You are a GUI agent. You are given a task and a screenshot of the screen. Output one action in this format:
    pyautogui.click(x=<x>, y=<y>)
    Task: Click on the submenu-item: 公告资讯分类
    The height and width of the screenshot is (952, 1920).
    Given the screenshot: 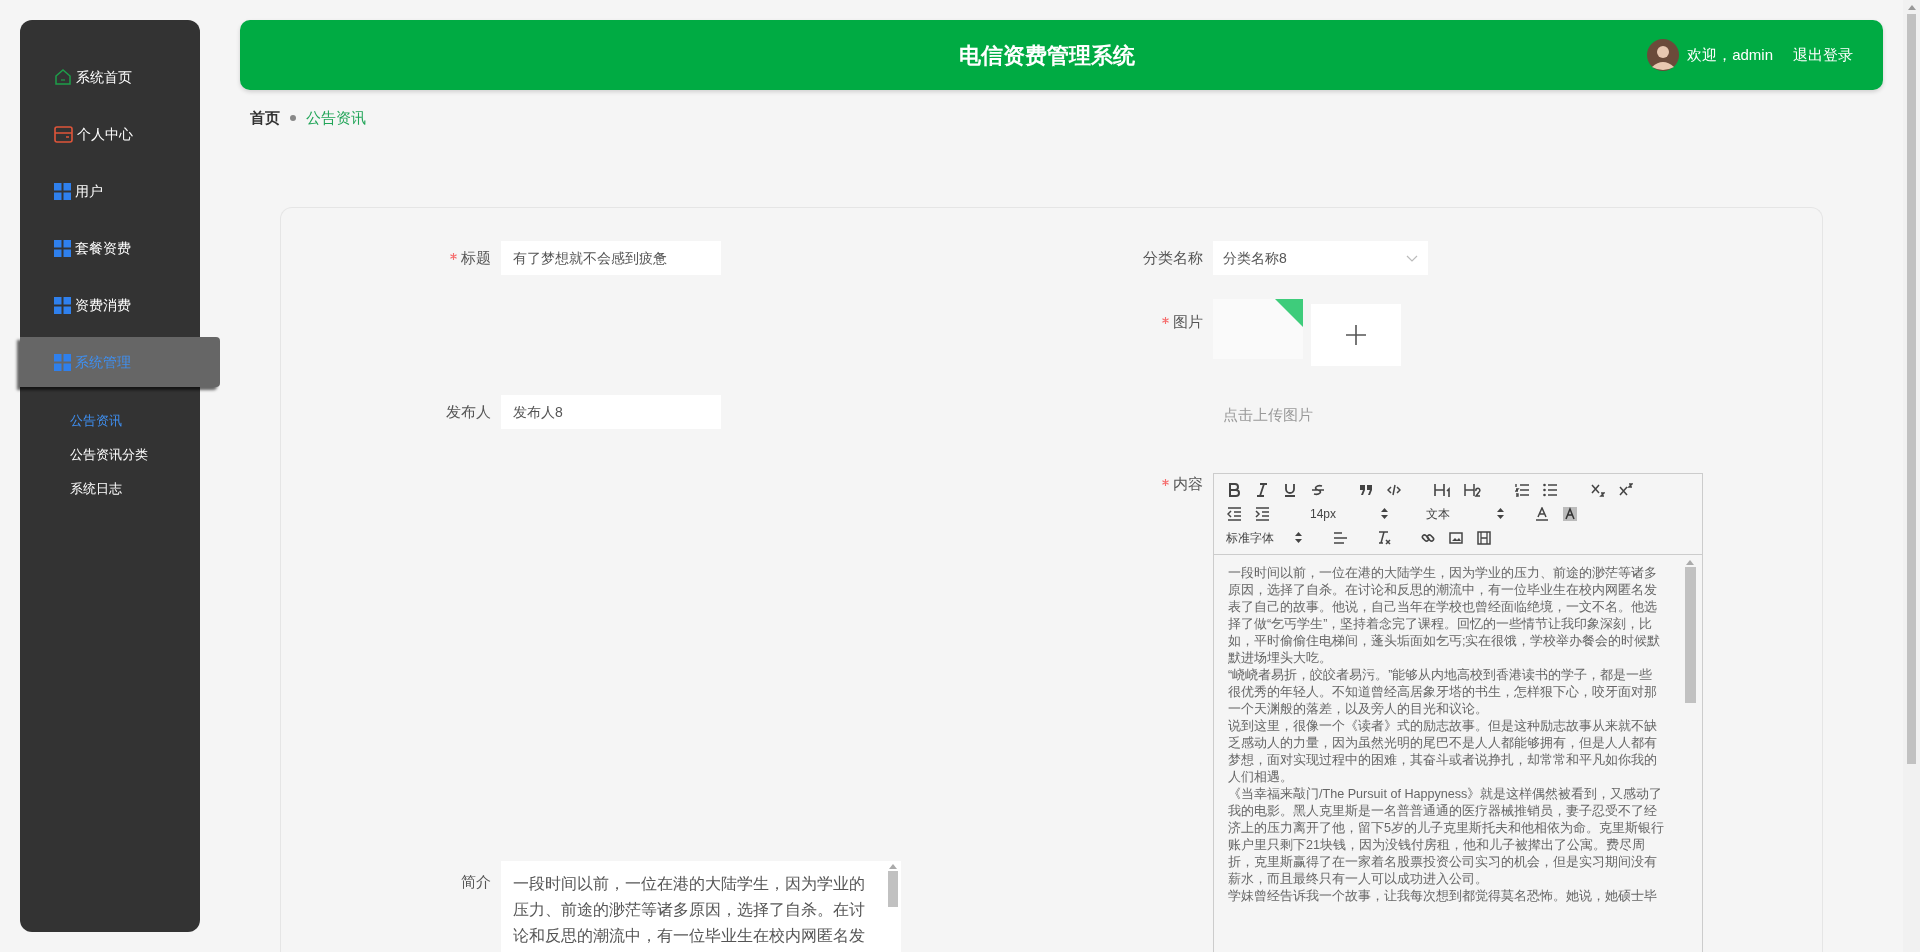 What is the action you would take?
    pyautogui.click(x=110, y=455)
    